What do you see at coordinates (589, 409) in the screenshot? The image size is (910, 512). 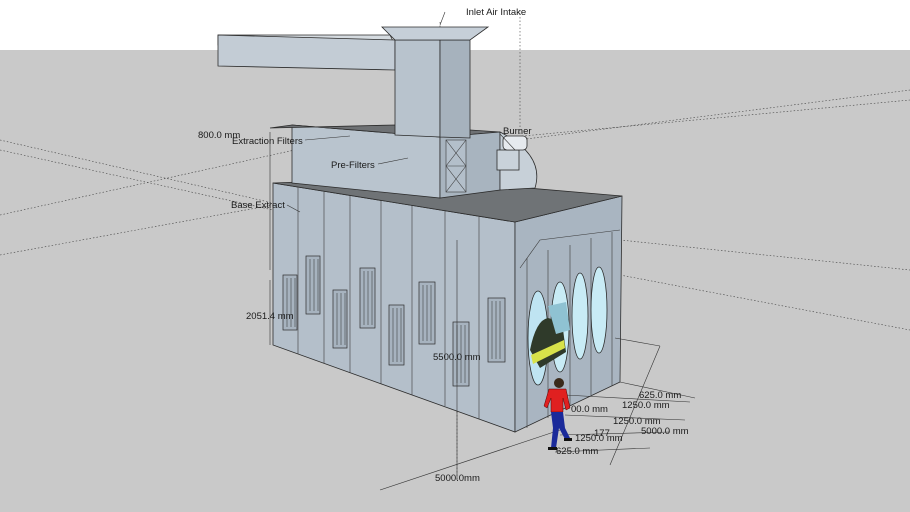 I see `dim-1000: 00.0 mm` at bounding box center [589, 409].